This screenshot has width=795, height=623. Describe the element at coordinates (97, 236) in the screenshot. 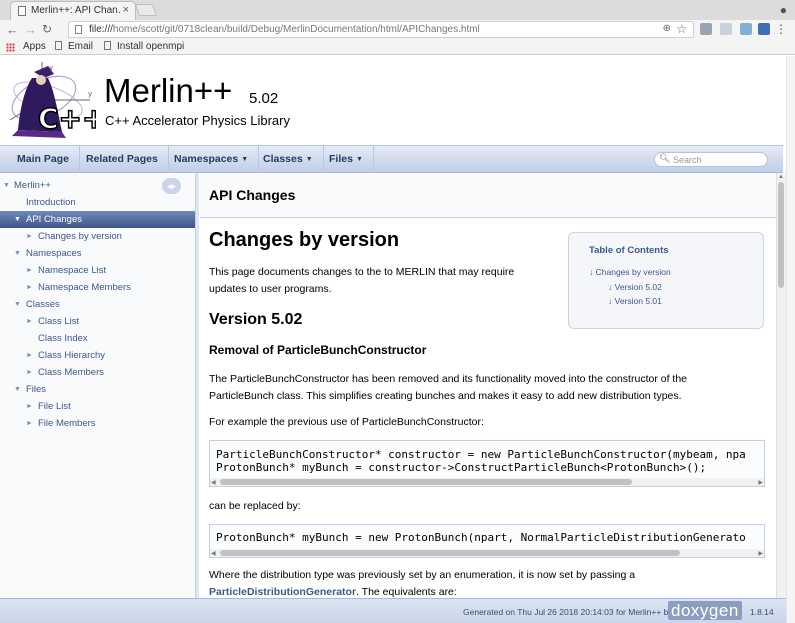

I see `tree-item: ► Changes by version` at that location.